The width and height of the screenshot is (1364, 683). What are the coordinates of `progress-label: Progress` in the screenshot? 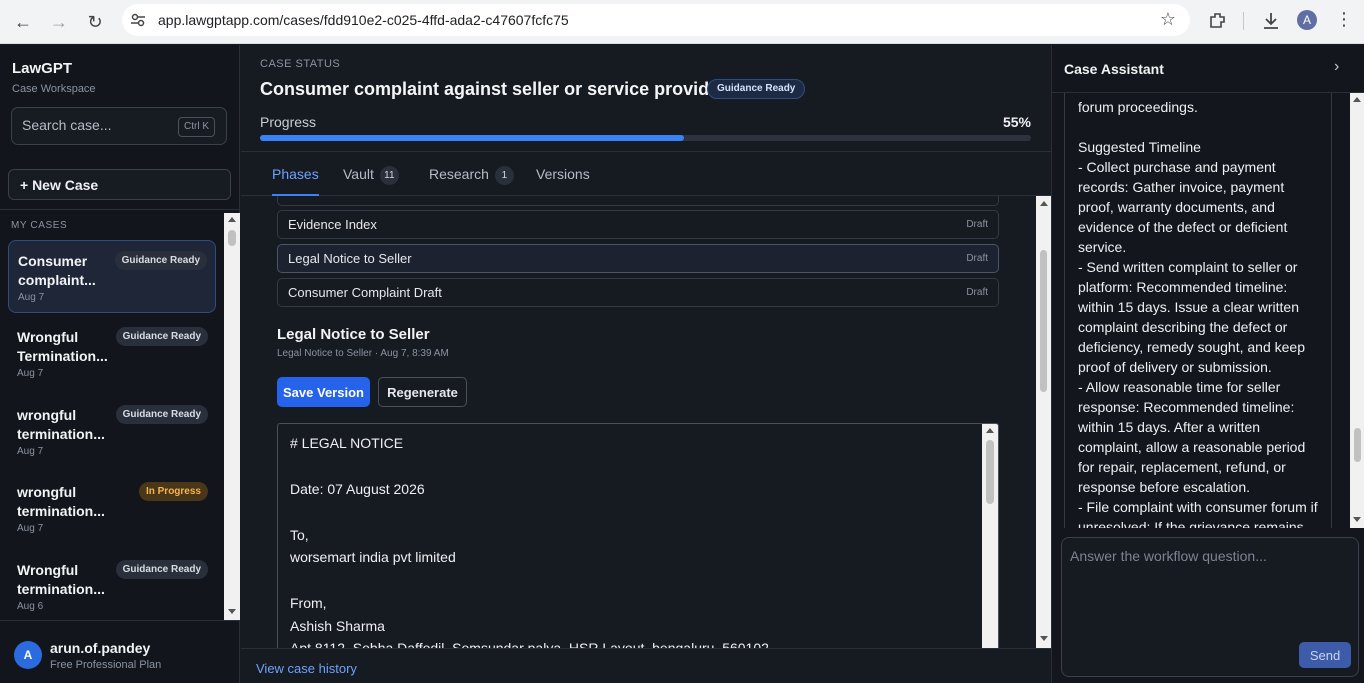 It's located at (288, 122).